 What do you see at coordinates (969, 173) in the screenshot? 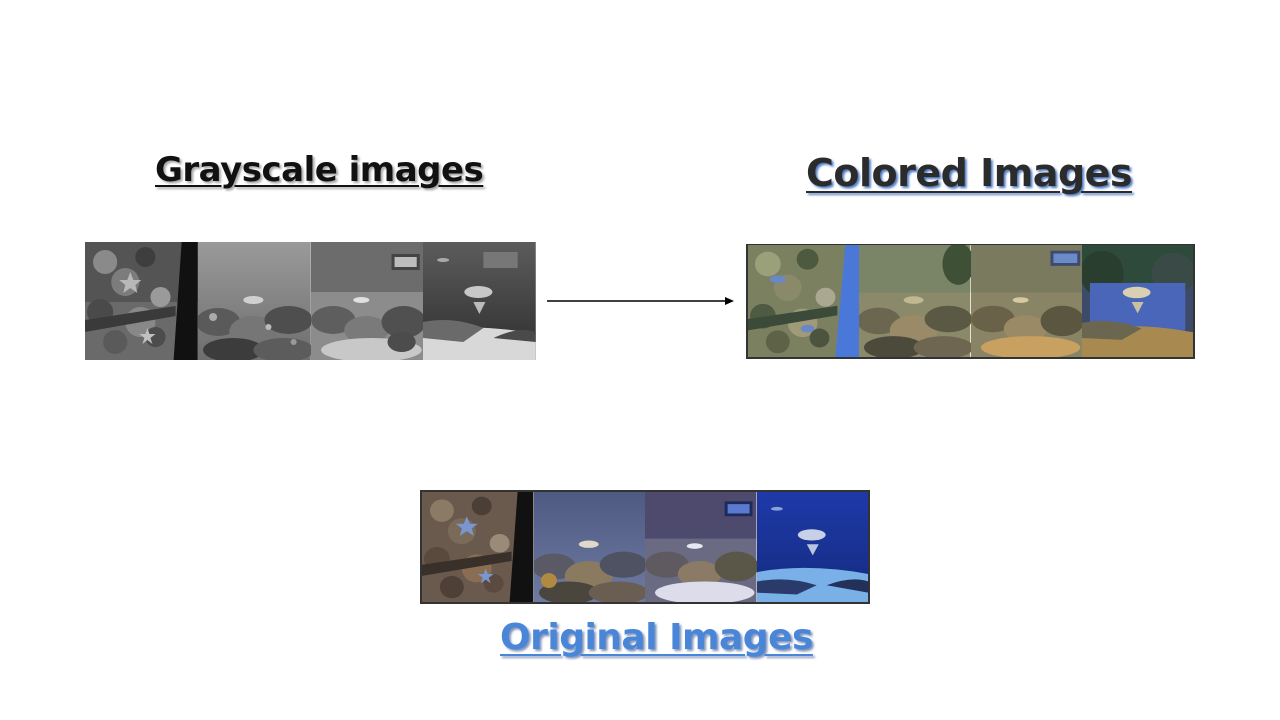
I see `colored-images-heading: Colored Images` at bounding box center [969, 173].